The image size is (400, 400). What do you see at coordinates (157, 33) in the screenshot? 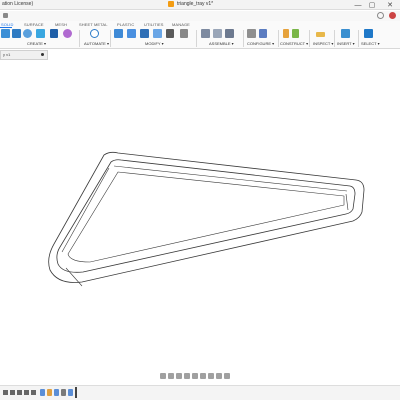
I see `shell-icon` at bounding box center [157, 33].